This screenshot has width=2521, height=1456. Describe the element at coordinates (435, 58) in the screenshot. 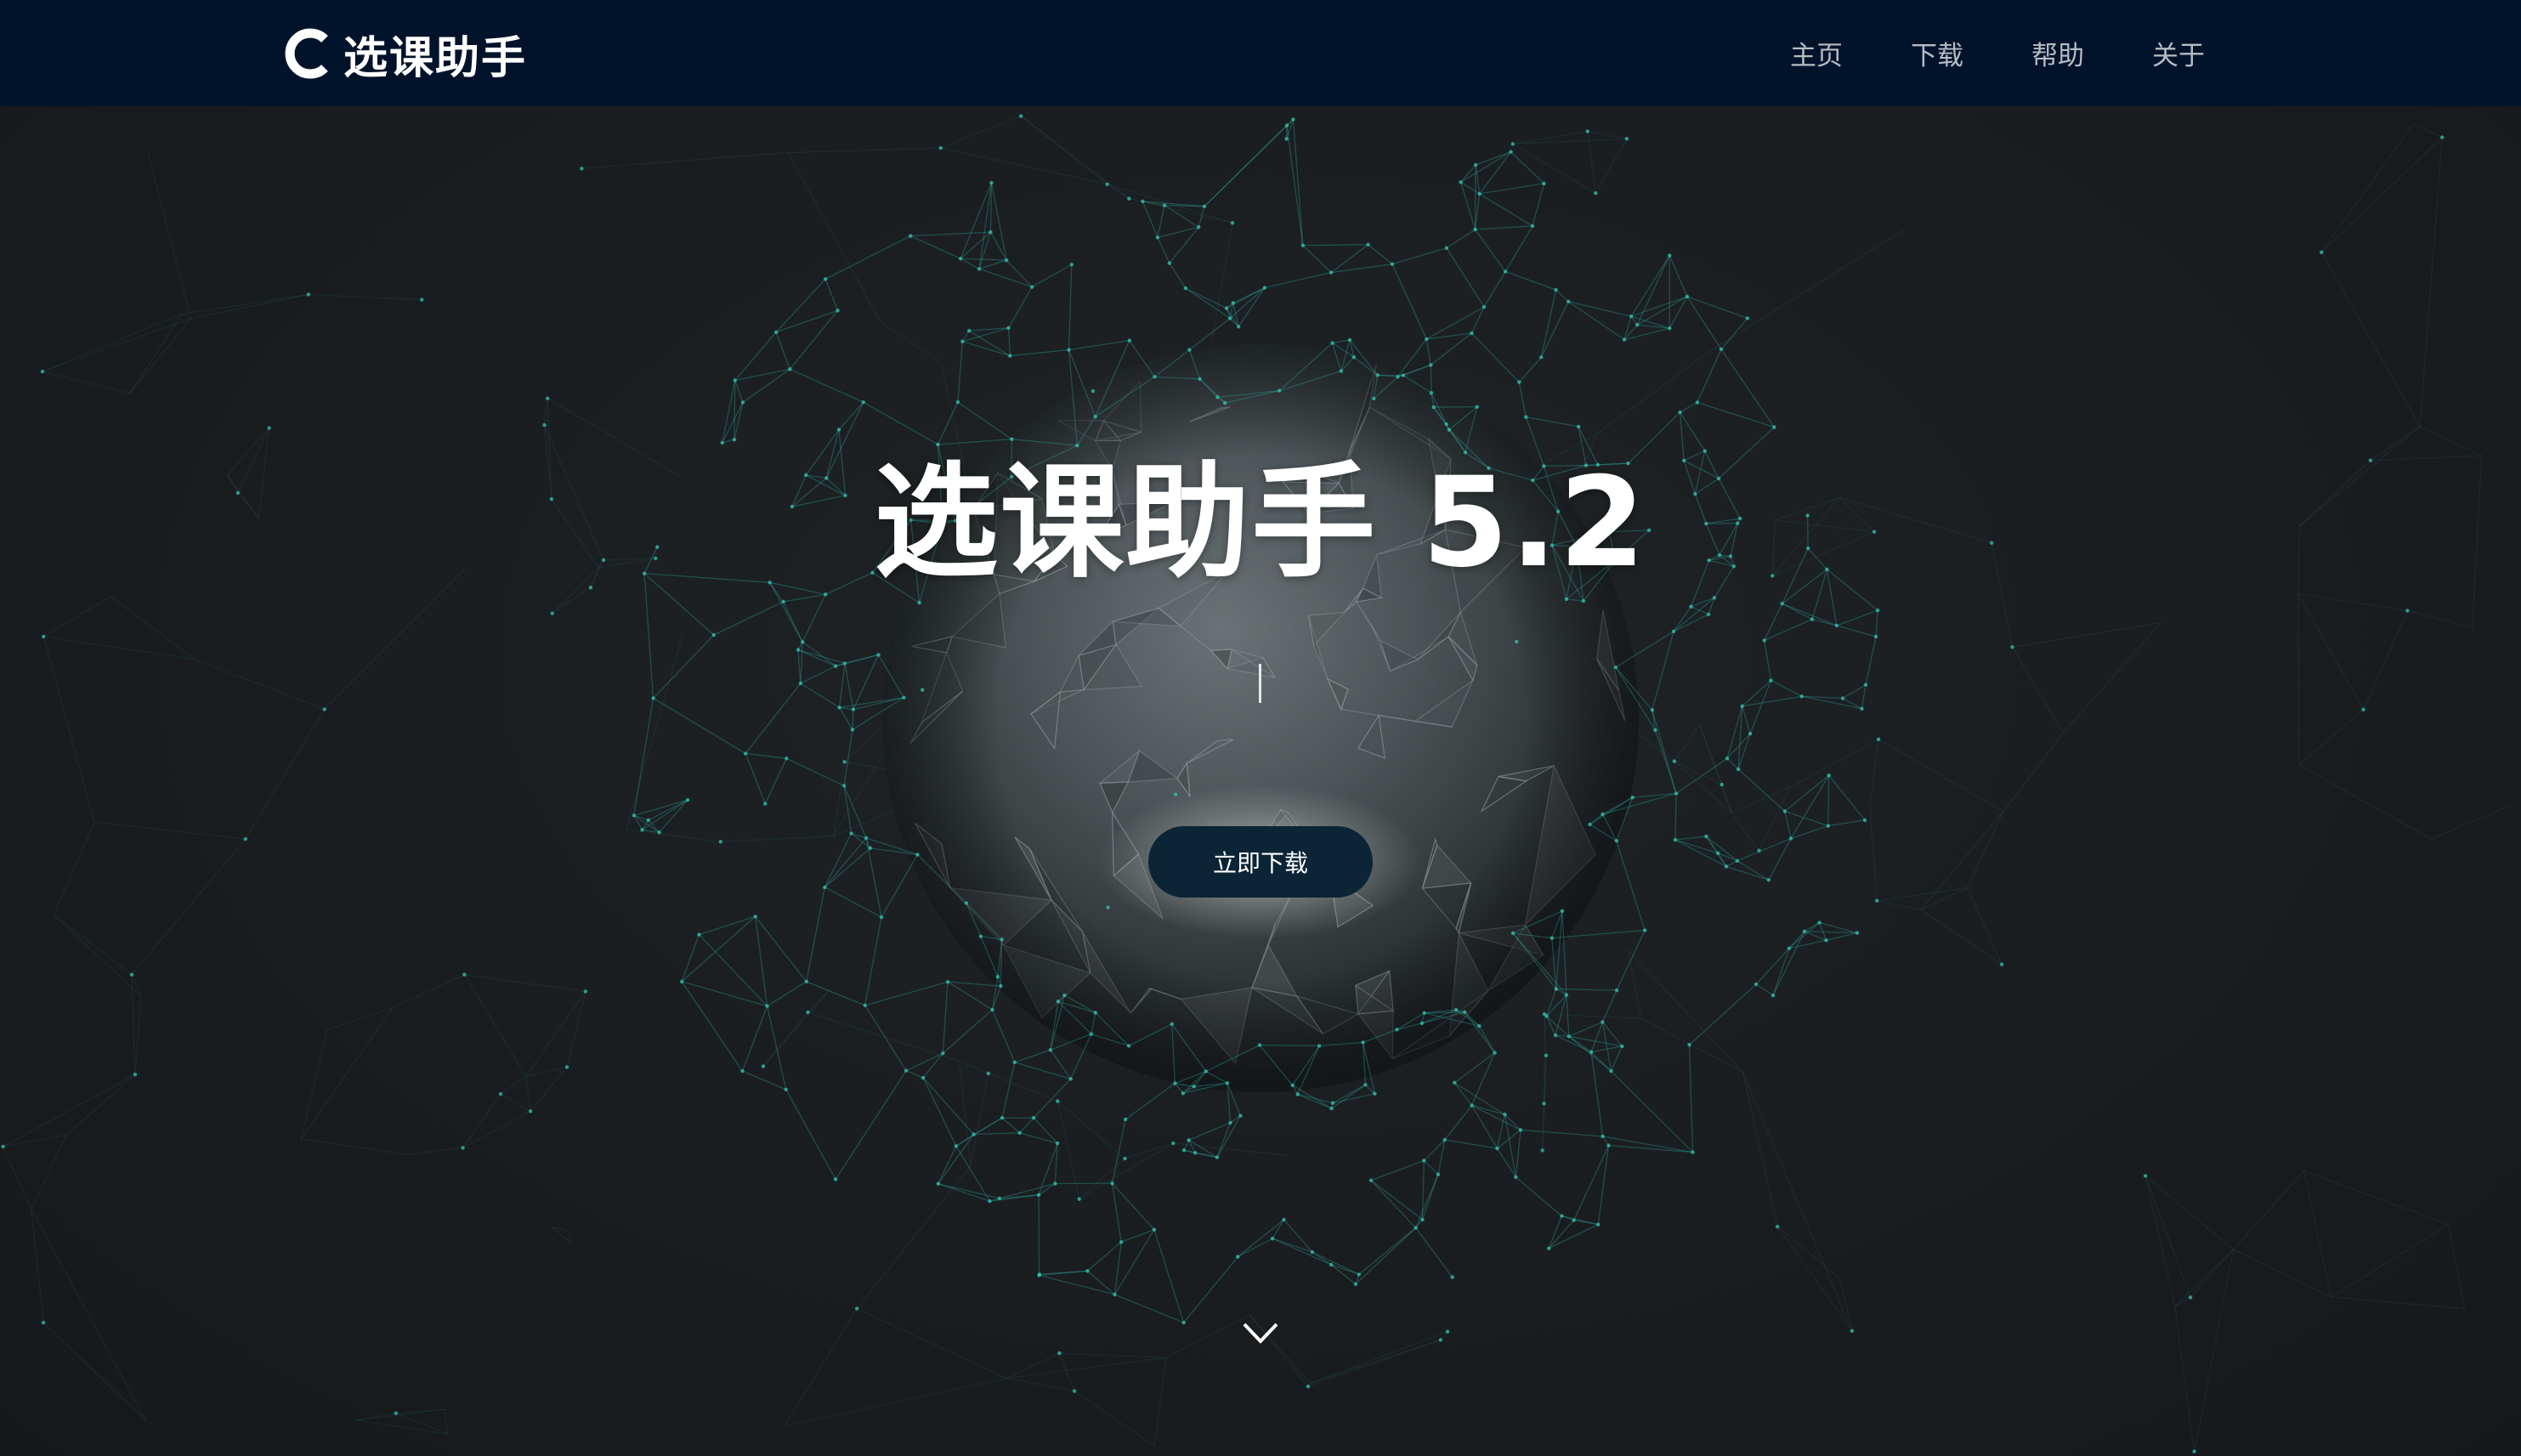

I see `brand-name: 选课助手` at that location.